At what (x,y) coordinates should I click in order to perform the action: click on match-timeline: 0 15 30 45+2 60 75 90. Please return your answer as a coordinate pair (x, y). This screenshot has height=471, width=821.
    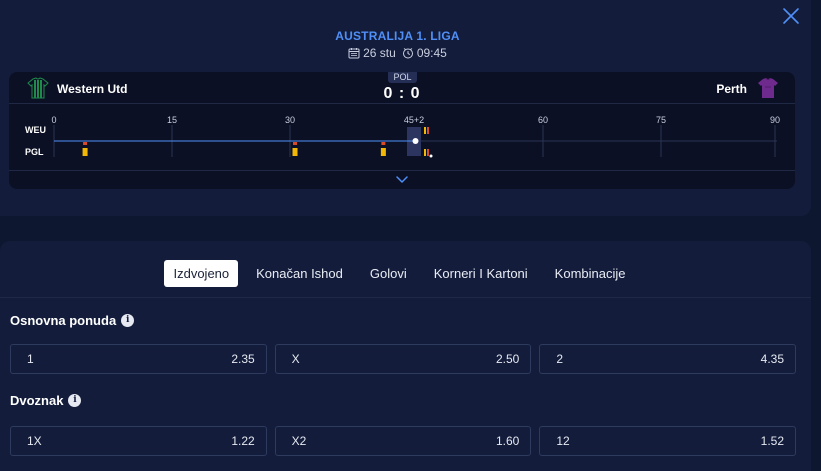
    Looking at the image, I should click on (415, 136).